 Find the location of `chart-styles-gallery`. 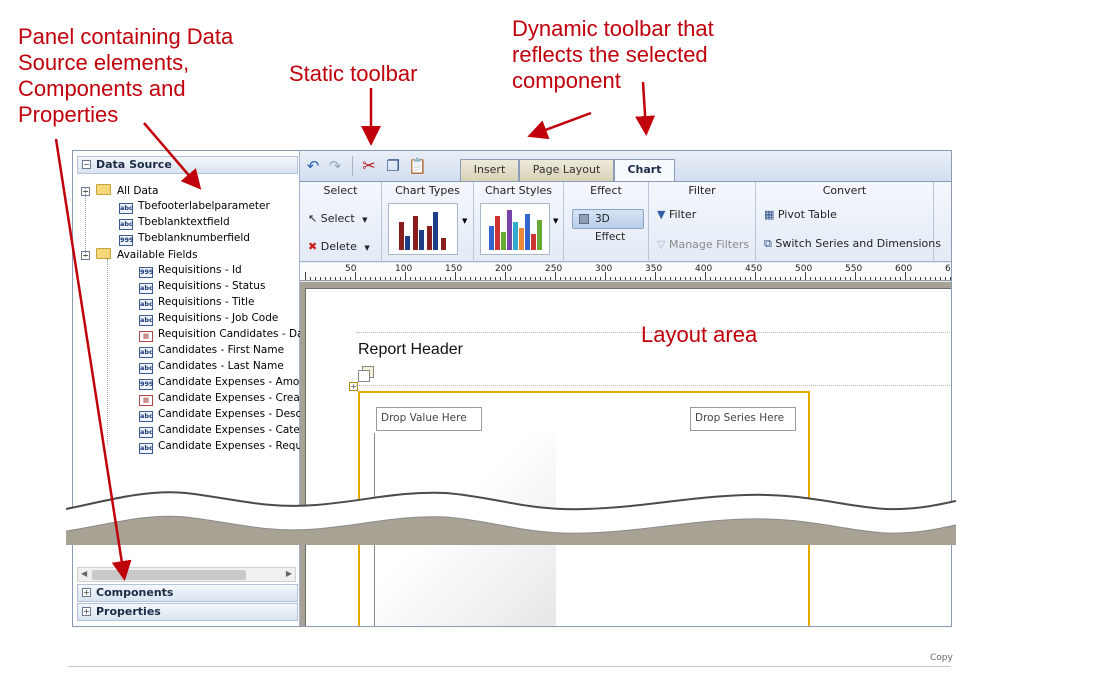

chart-styles-gallery is located at coordinates (515, 229).